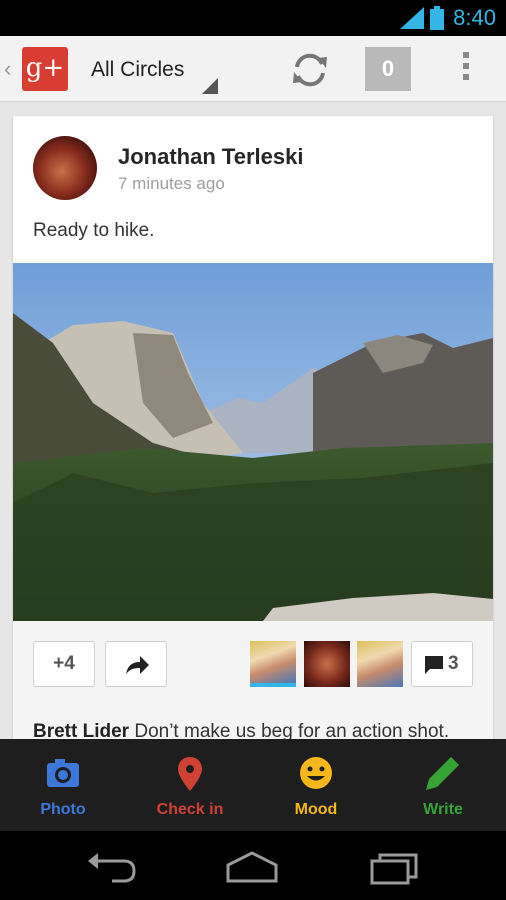 This screenshot has height=900, width=506. I want to click on check-in-label: Check in, so click(190, 809).